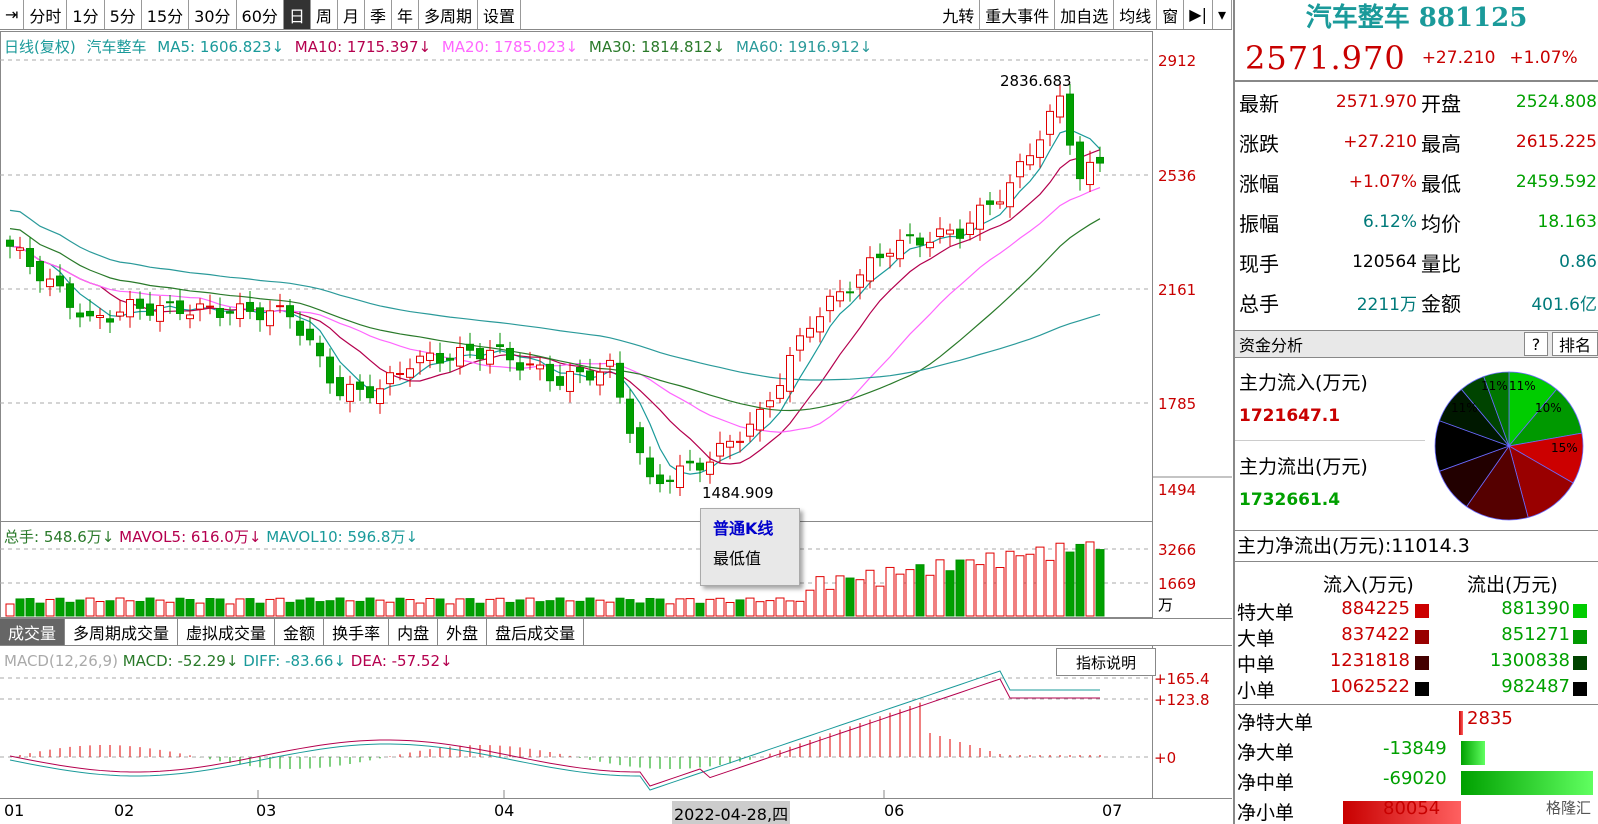 The image size is (1598, 824). What do you see at coordinates (1575, 344) in the screenshot?
I see `rank-button: 排名` at bounding box center [1575, 344].